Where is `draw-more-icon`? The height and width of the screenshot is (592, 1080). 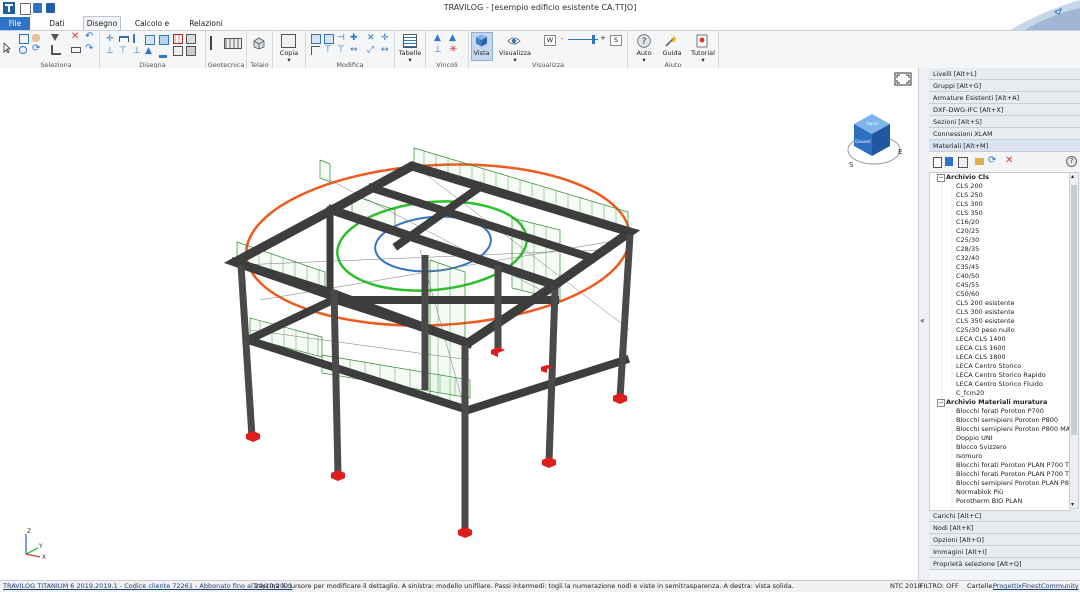
draw-more-icon is located at coordinates (191, 51).